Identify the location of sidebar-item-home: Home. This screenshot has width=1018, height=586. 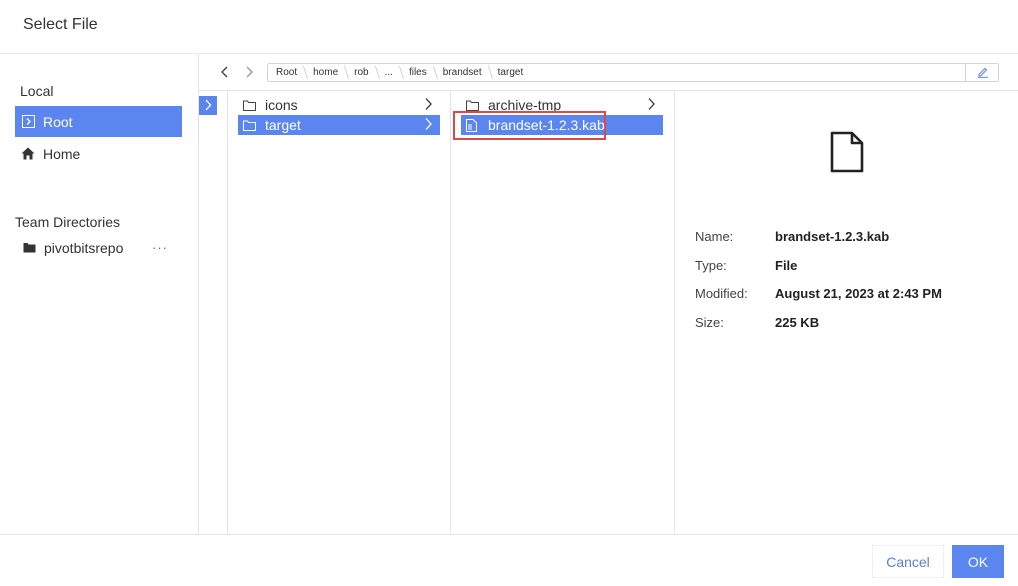
(98, 153).